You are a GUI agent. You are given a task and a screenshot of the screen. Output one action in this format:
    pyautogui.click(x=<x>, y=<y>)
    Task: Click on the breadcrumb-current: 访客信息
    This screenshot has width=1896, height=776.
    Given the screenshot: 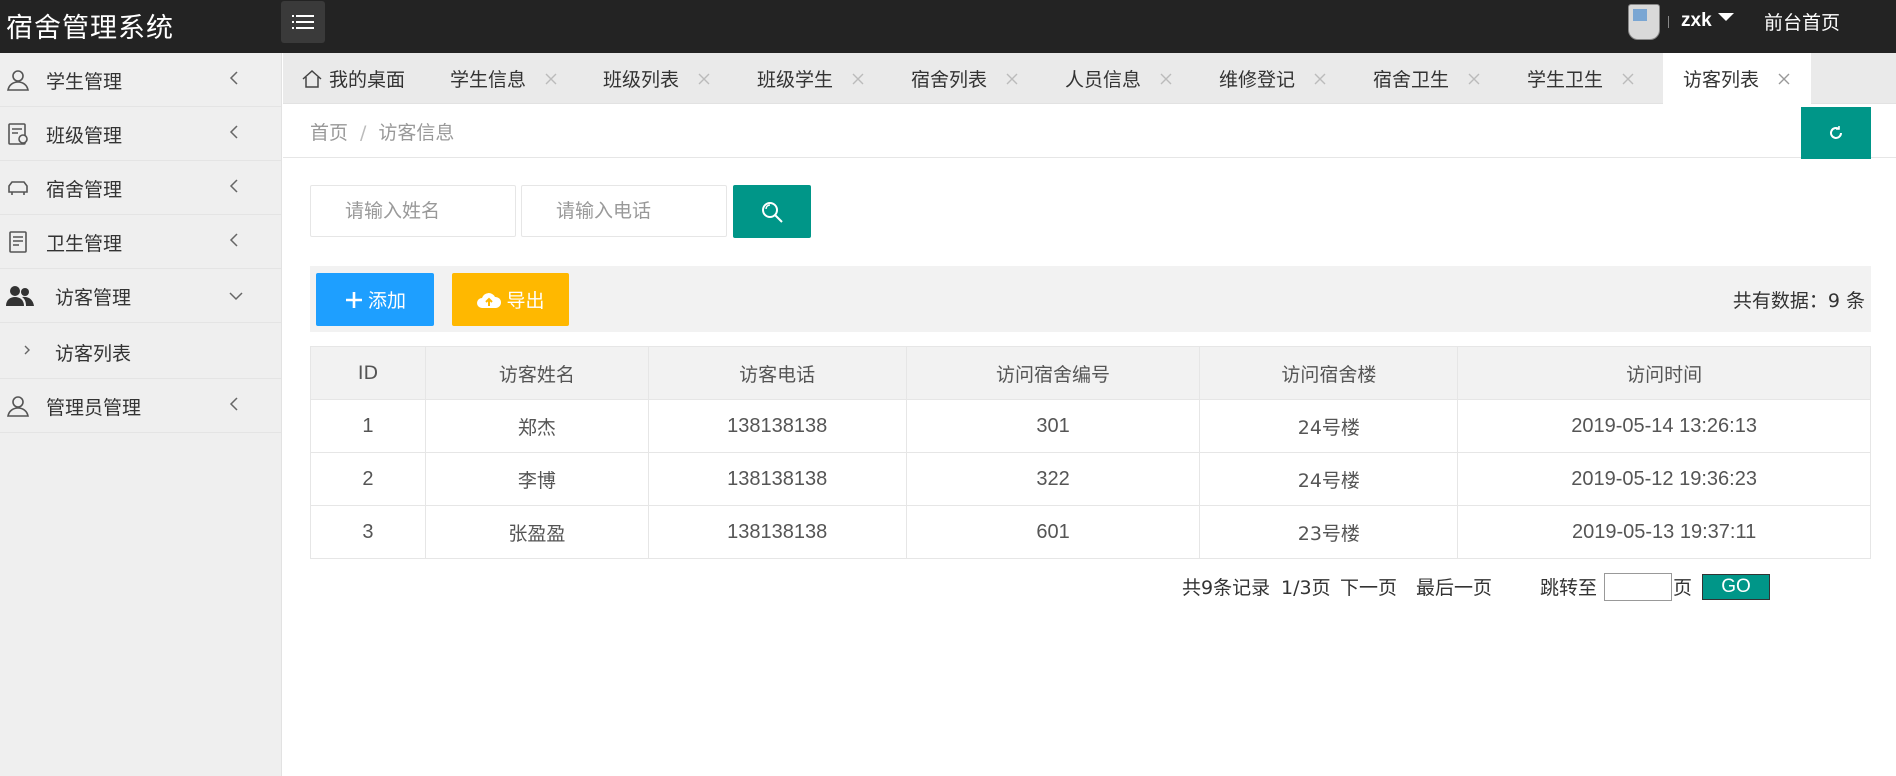 What is the action you would take?
    pyautogui.click(x=416, y=133)
    